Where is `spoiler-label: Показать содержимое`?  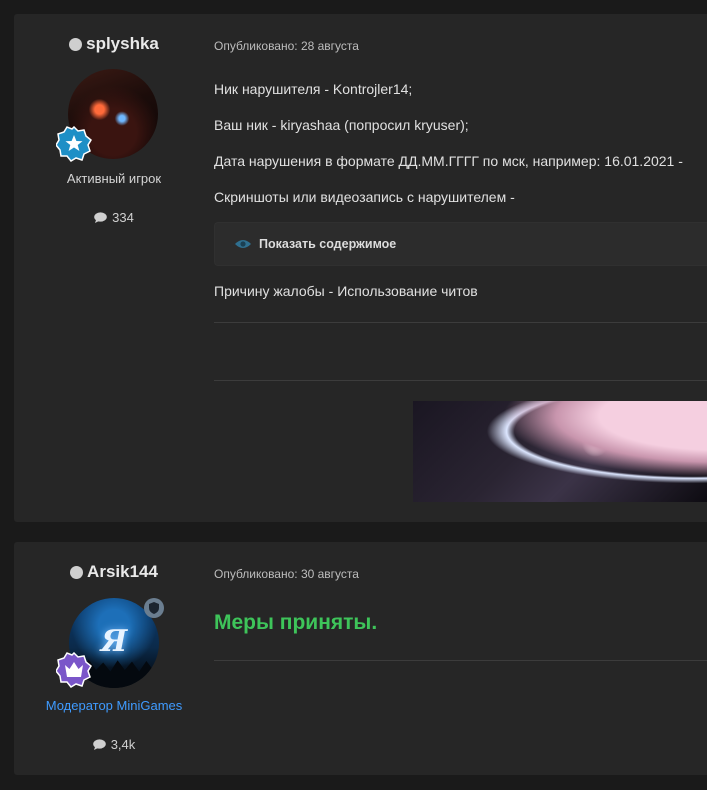
spoiler-label: Показать содержимое is located at coordinates (327, 244).